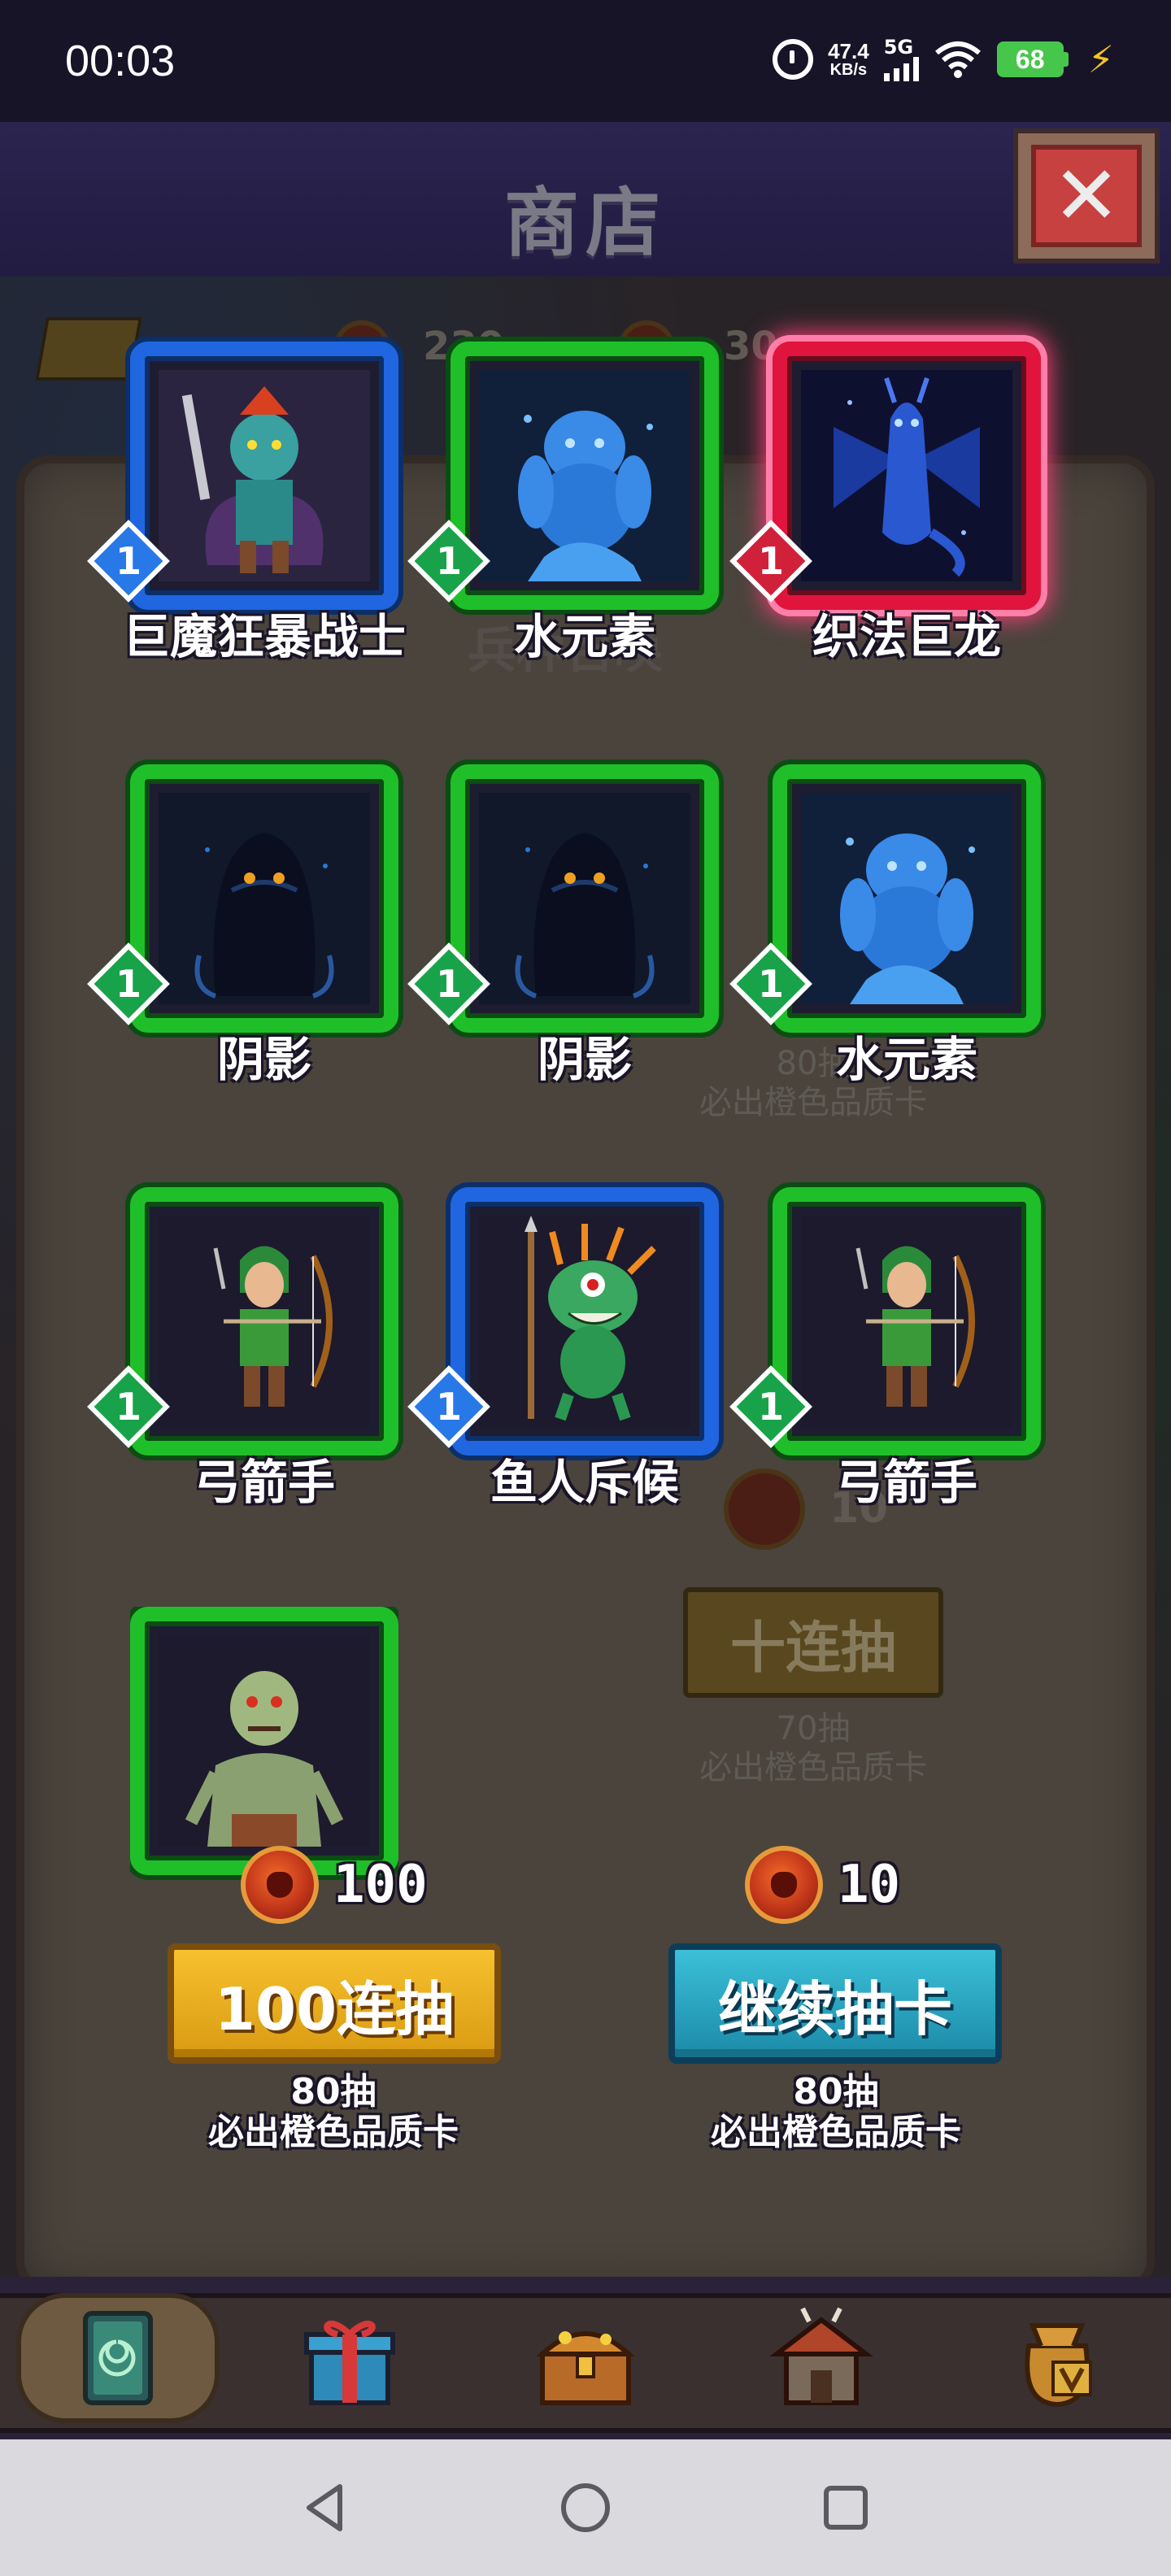 Image resolution: width=1171 pixels, height=2576 pixels. Describe the element at coordinates (333, 2112) in the screenshot. I see `hundred-draw-pity-note: 80抽 必出橙色品质卡` at that location.